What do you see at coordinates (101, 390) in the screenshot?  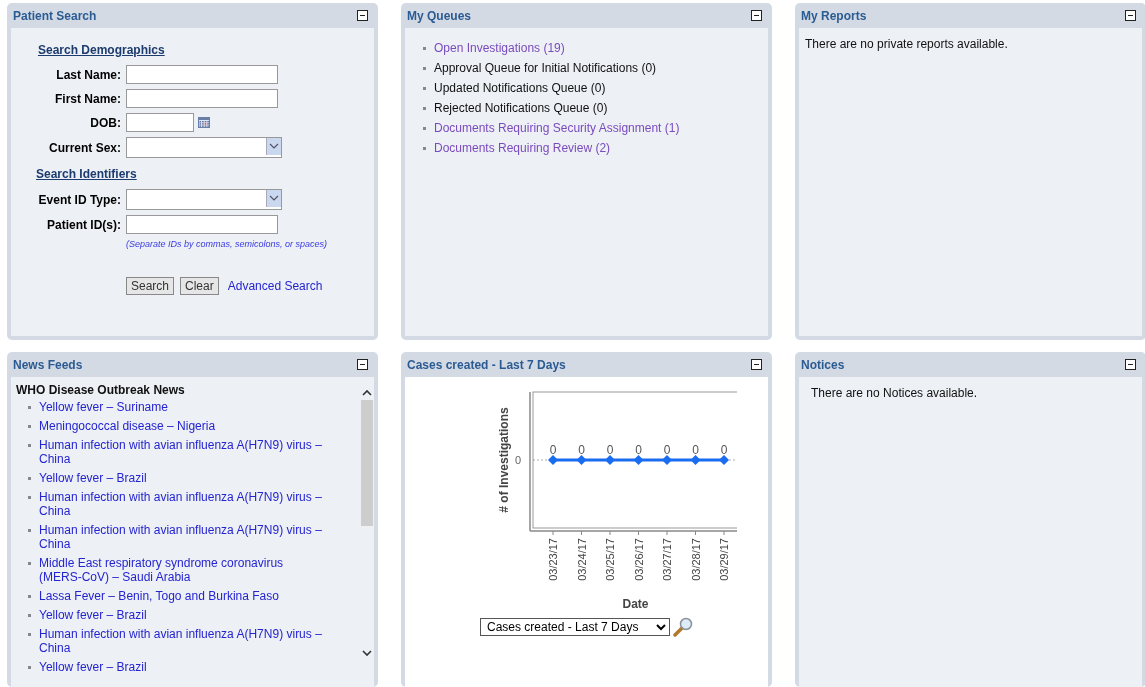 I see `feed-title: WHO Disease Outbreak News` at bounding box center [101, 390].